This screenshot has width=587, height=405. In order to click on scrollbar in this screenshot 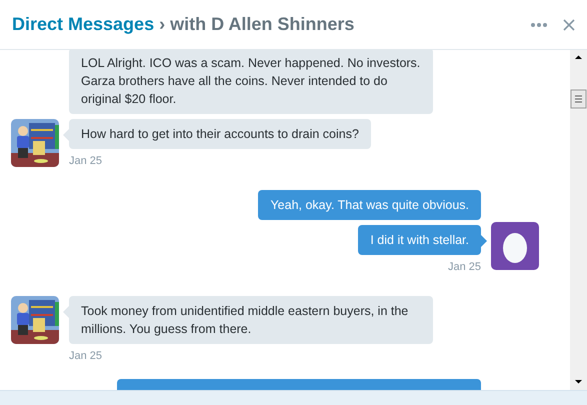, I will do `click(578, 220)`.